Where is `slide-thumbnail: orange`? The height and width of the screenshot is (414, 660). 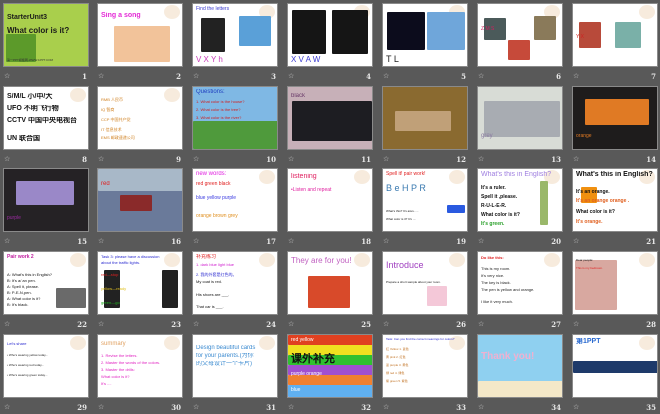 slide-thumbnail: orange is located at coordinates (615, 118).